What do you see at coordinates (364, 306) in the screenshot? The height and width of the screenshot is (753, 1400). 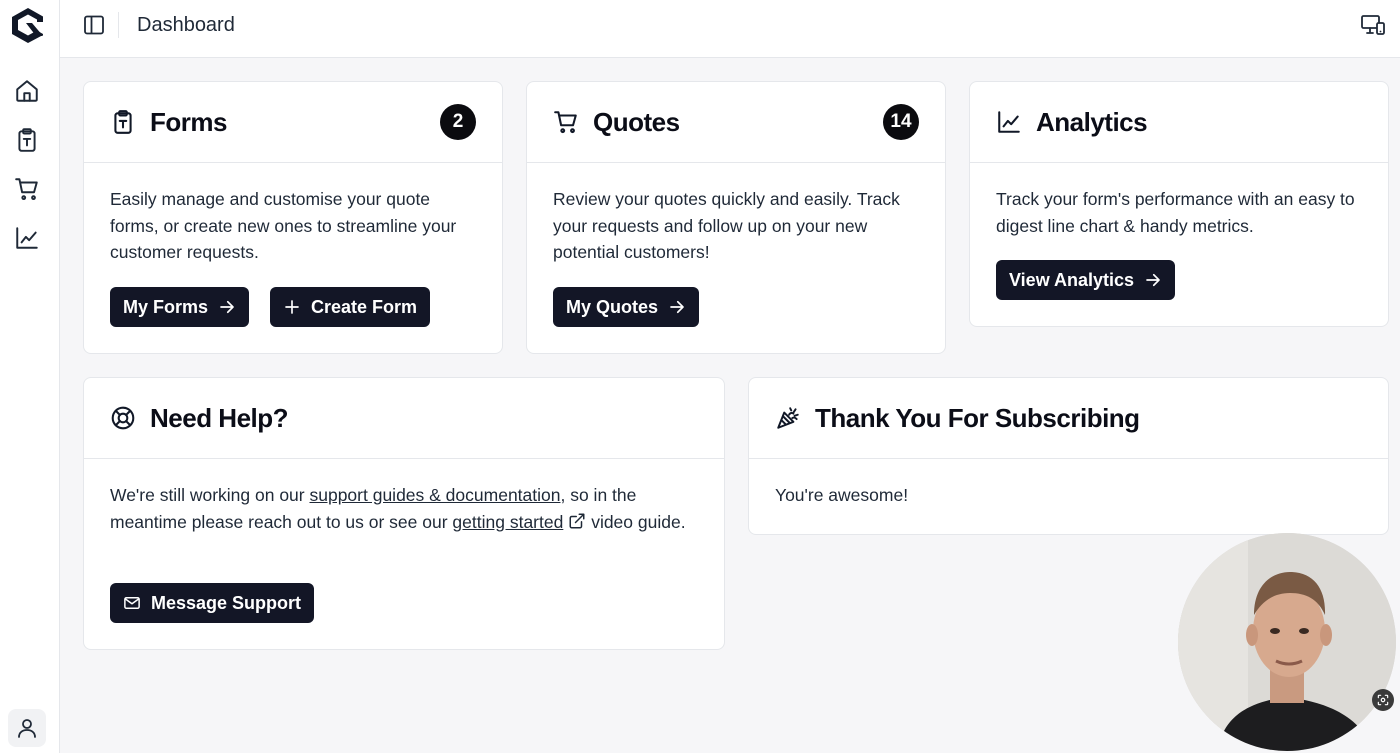 I see `create-form-button-label: Create Form` at bounding box center [364, 306].